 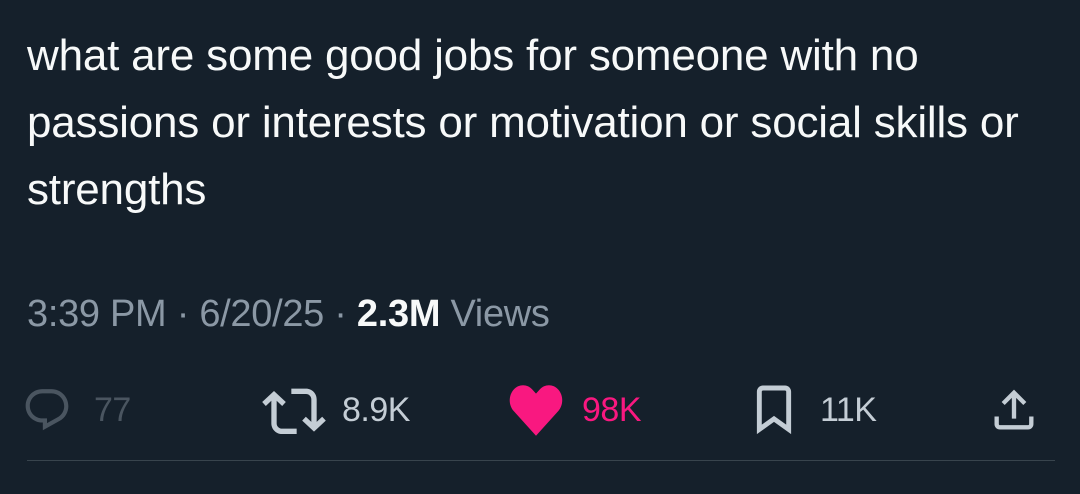 What do you see at coordinates (848, 409) in the screenshot?
I see `bookmark-count: 11K` at bounding box center [848, 409].